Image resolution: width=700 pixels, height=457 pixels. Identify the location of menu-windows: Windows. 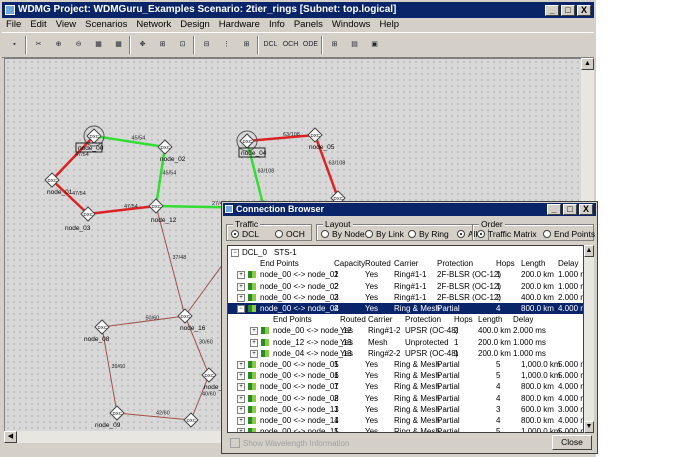
(351, 25).